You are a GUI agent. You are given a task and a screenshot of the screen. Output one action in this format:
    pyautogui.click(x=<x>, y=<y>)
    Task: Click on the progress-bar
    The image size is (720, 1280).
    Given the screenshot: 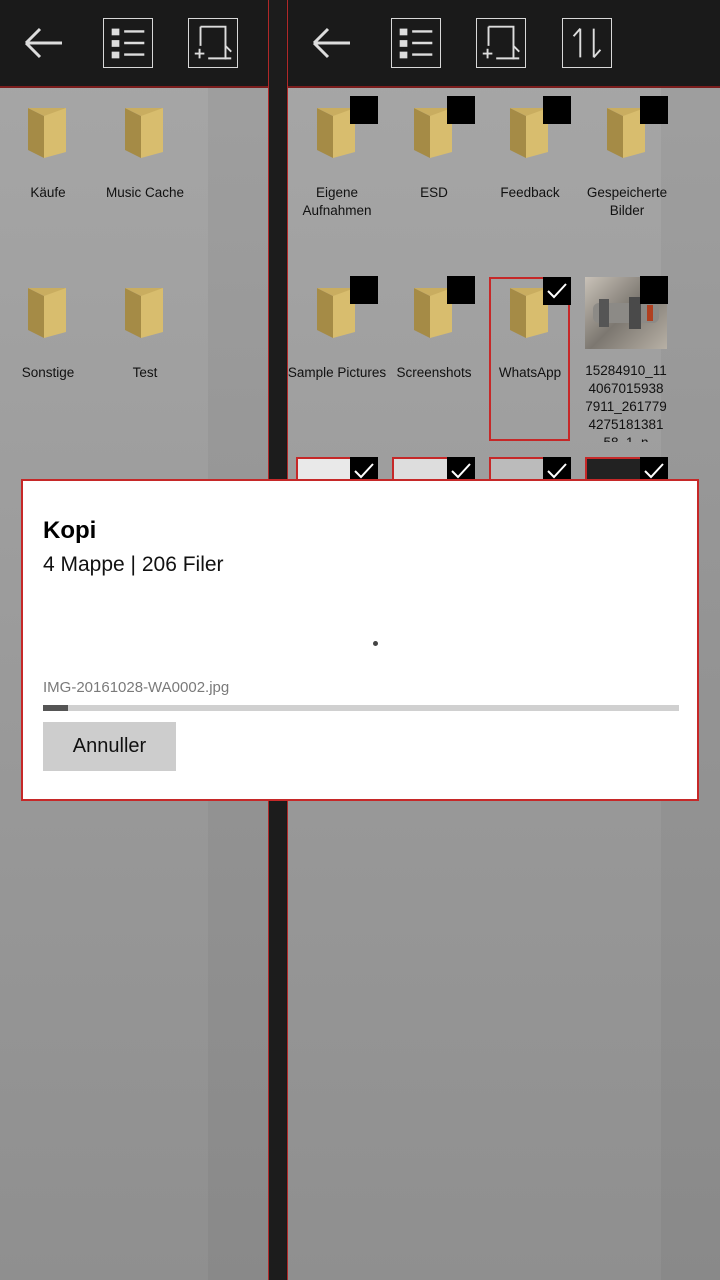 What is the action you would take?
    pyautogui.click(x=361, y=708)
    